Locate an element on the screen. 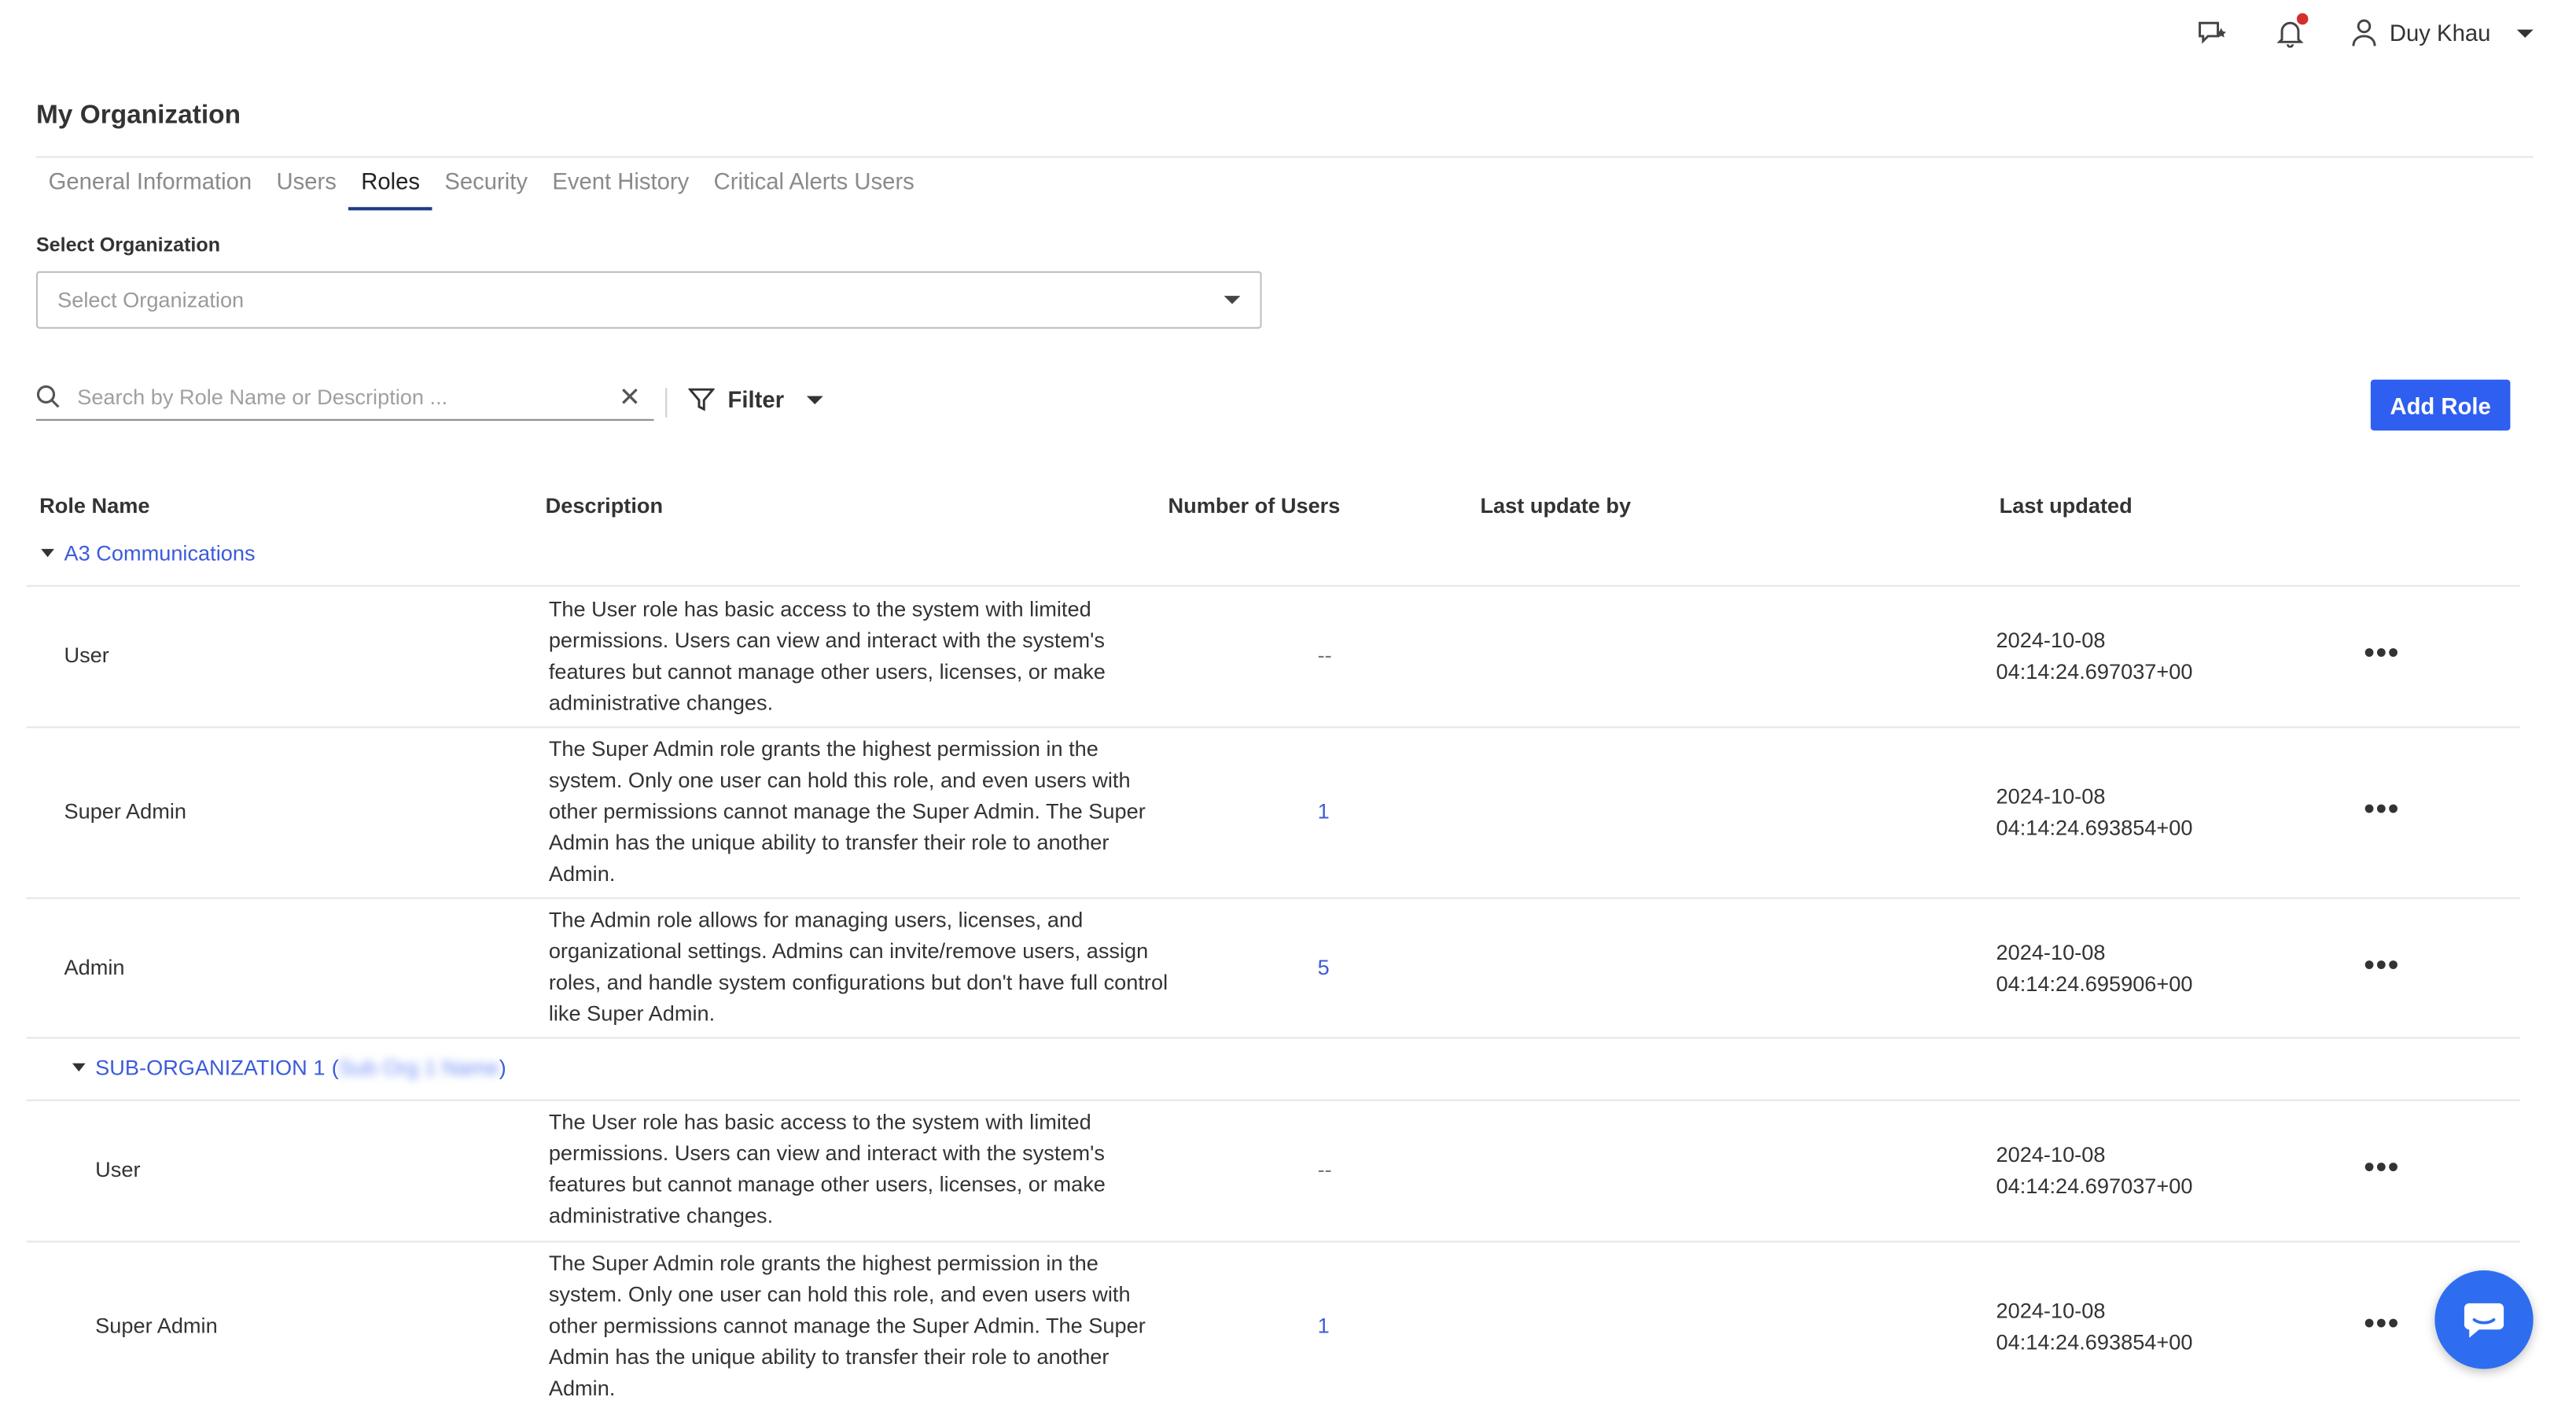 This screenshot has width=2576, height=1408. group-close-paren: ) is located at coordinates (503, 1067).